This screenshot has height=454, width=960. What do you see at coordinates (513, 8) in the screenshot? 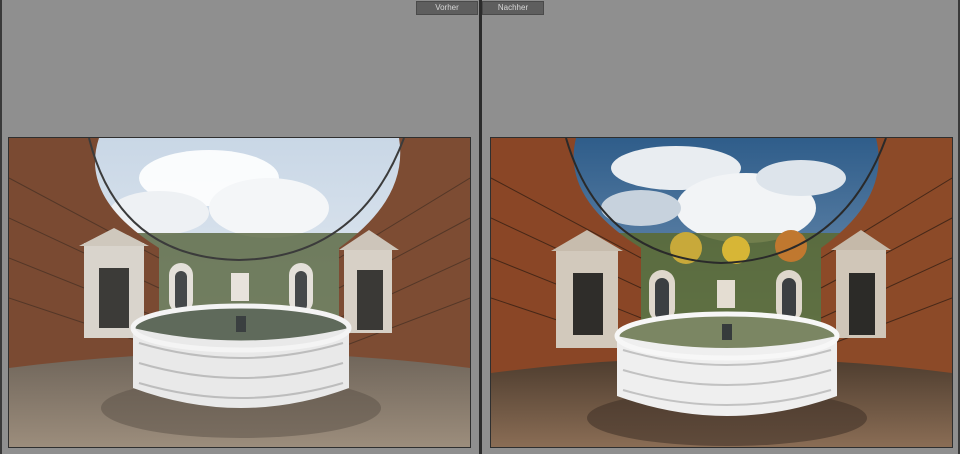
I see `tab-after: Nachher` at bounding box center [513, 8].